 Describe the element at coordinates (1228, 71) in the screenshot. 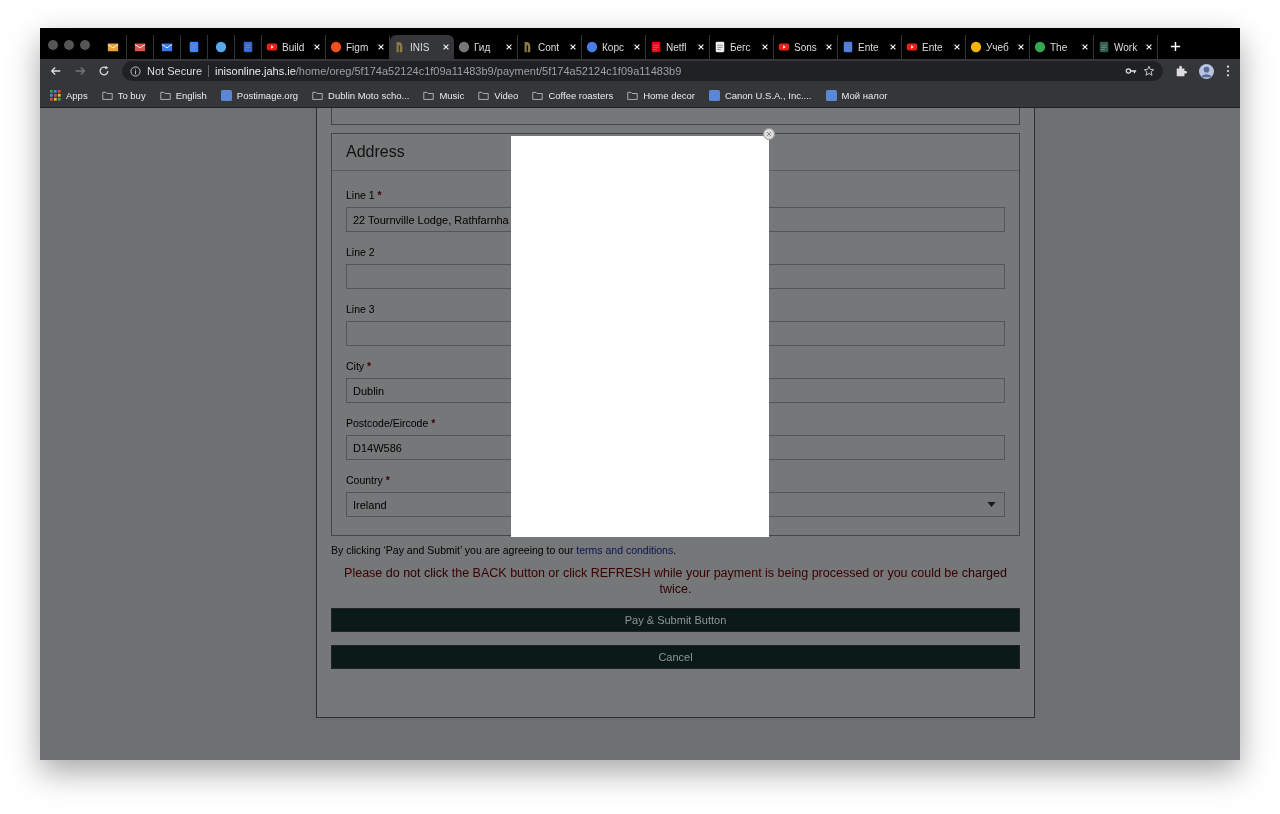

I see `menu-icon` at that location.